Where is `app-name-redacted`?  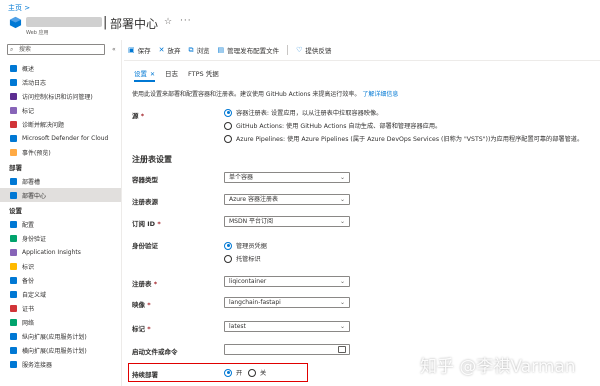
app-name-redacted is located at coordinates (64, 22).